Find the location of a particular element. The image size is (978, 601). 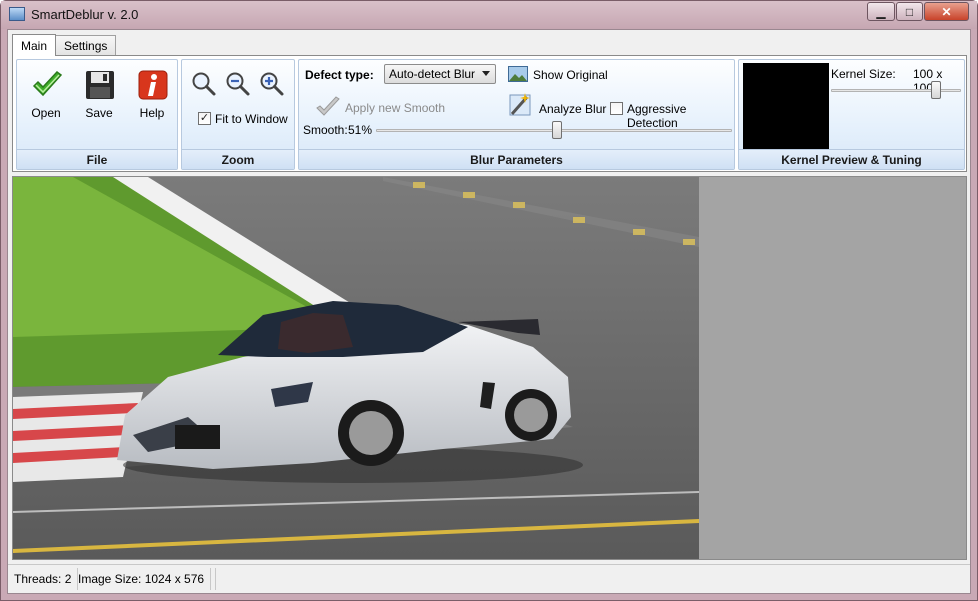

file-group: Open Save Help File is located at coordinates (97, 114).